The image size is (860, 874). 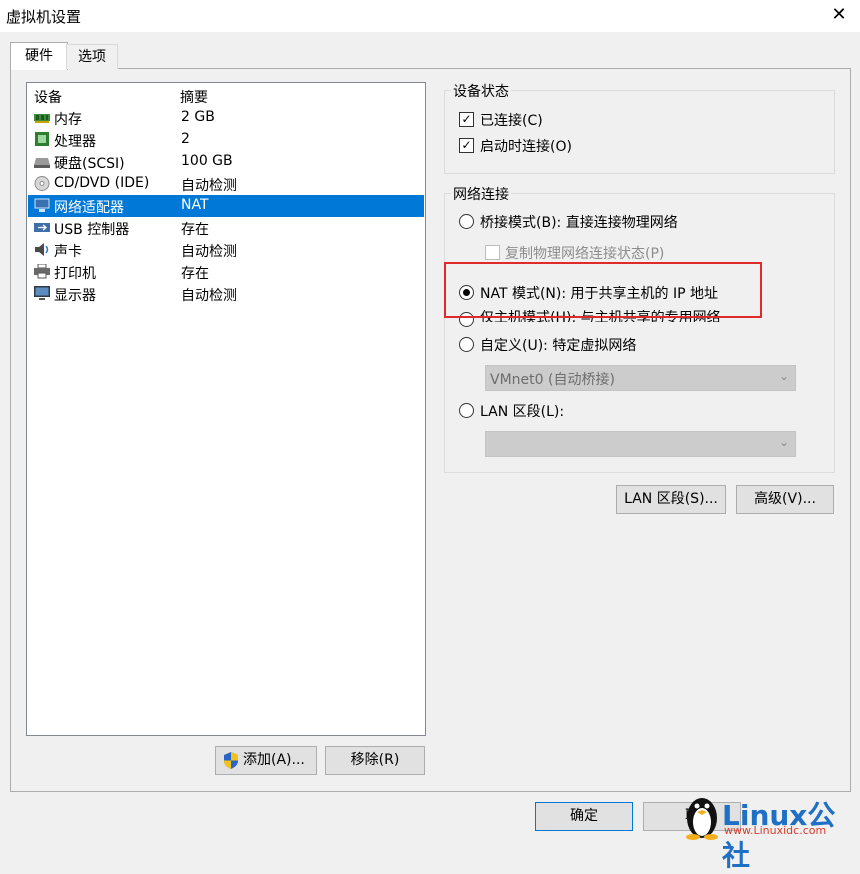 What do you see at coordinates (466, 410) in the screenshot?
I see `lan-segment-radio` at bounding box center [466, 410].